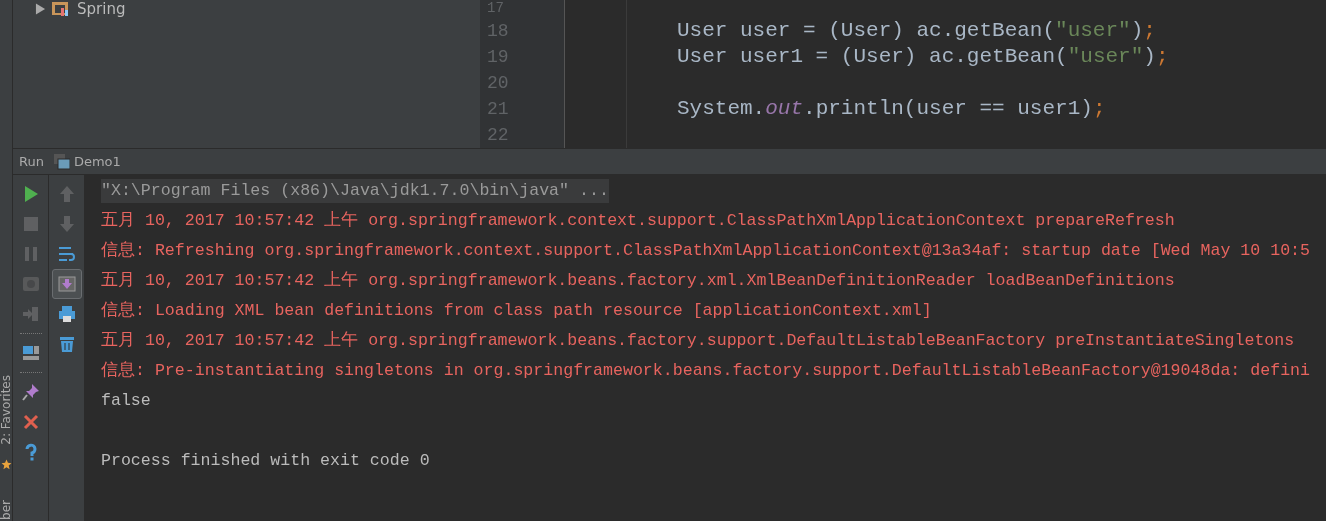 The image size is (1326, 521). What do you see at coordinates (30, 314) in the screenshot?
I see `exit-icon` at bounding box center [30, 314].